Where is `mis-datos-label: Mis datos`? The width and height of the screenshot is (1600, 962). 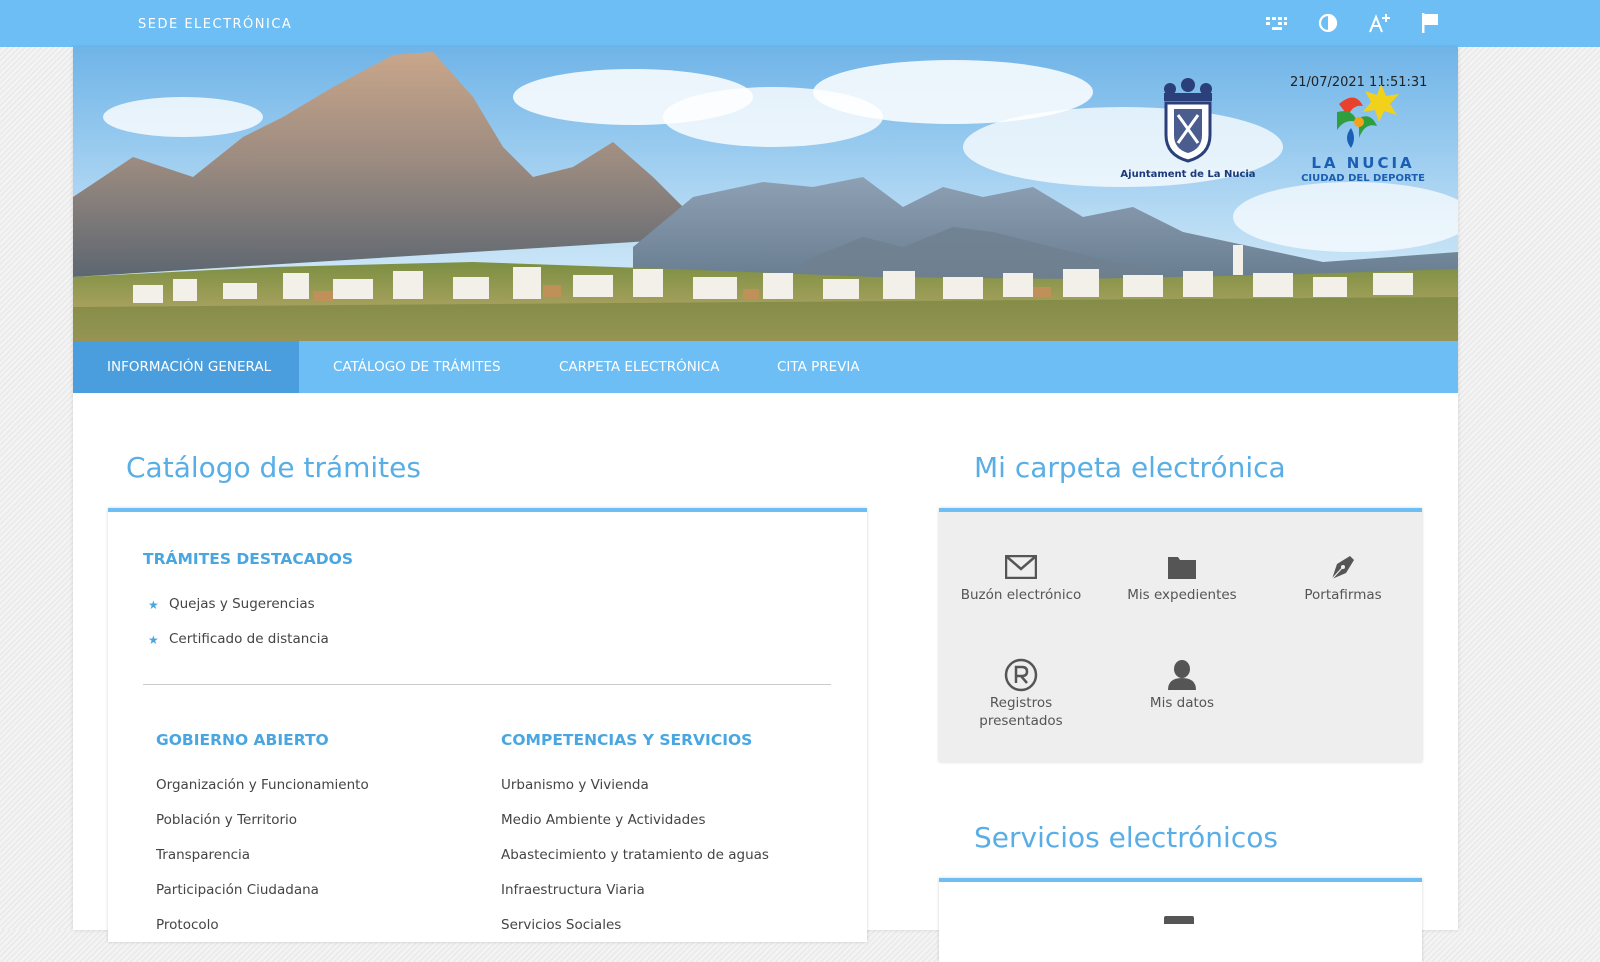
mis-datos-label: Mis datos is located at coordinates (1182, 703).